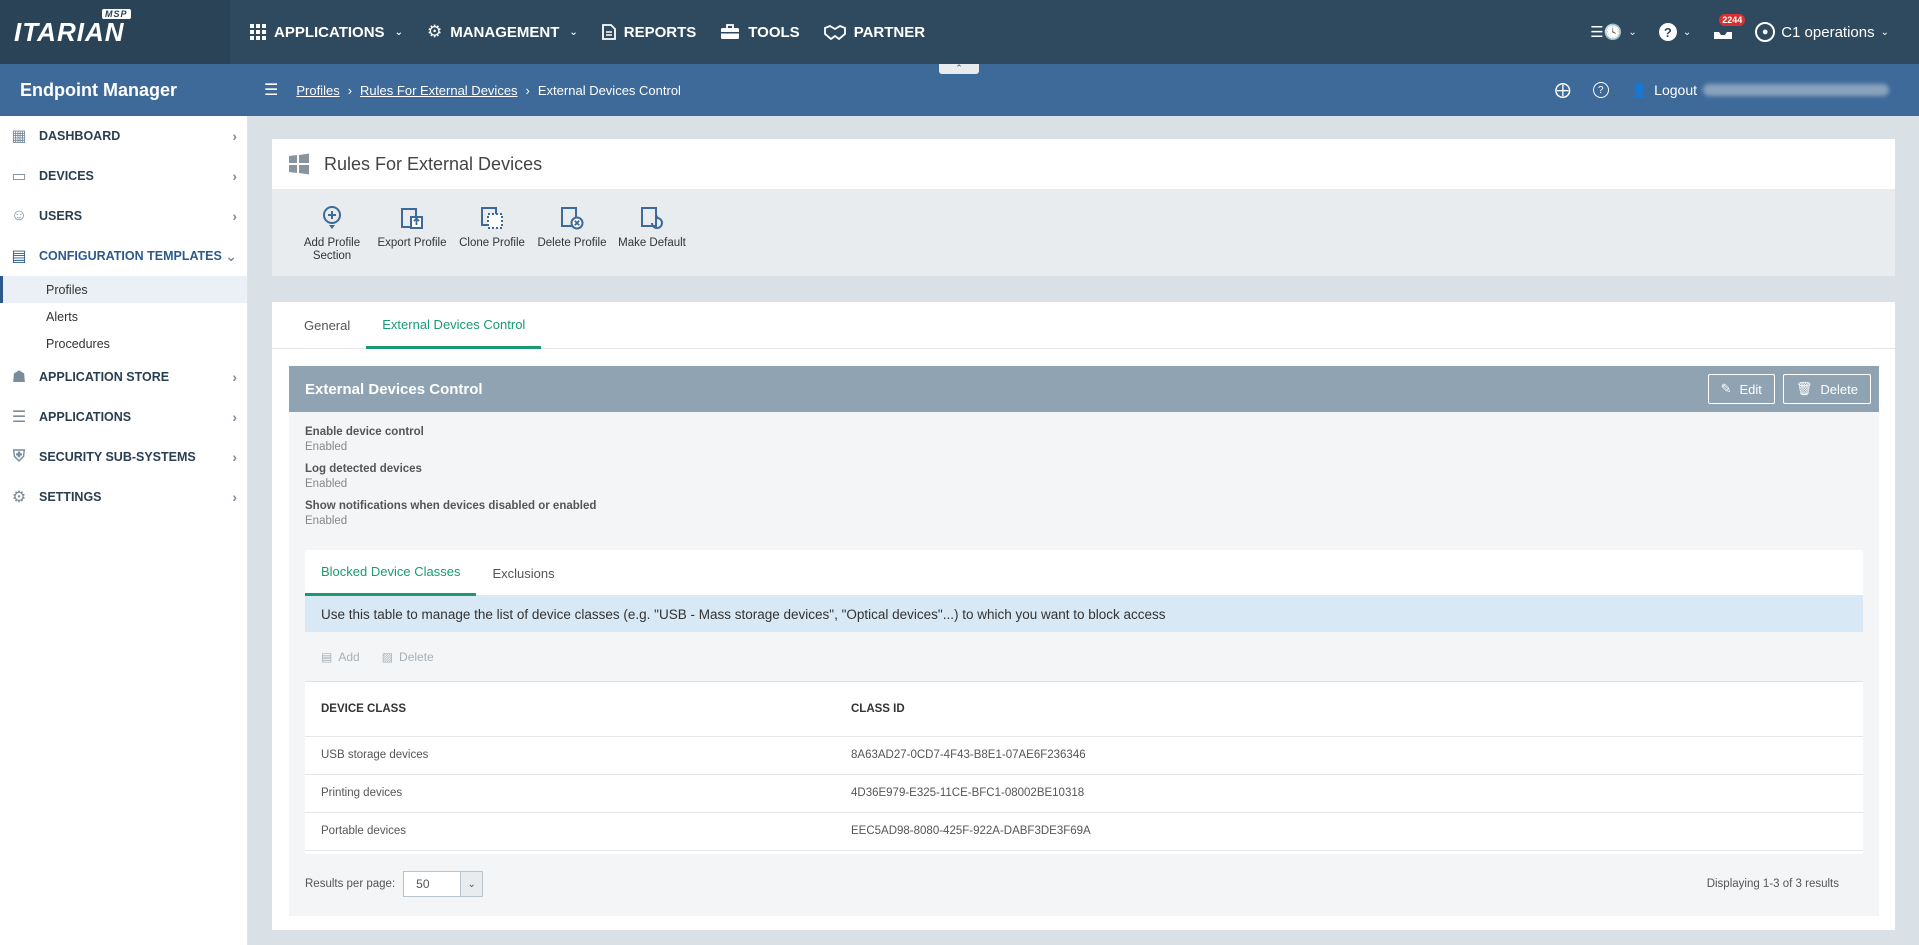 This screenshot has height=945, width=1919. I want to click on cell-device-class: USB storage devices, so click(570, 755).